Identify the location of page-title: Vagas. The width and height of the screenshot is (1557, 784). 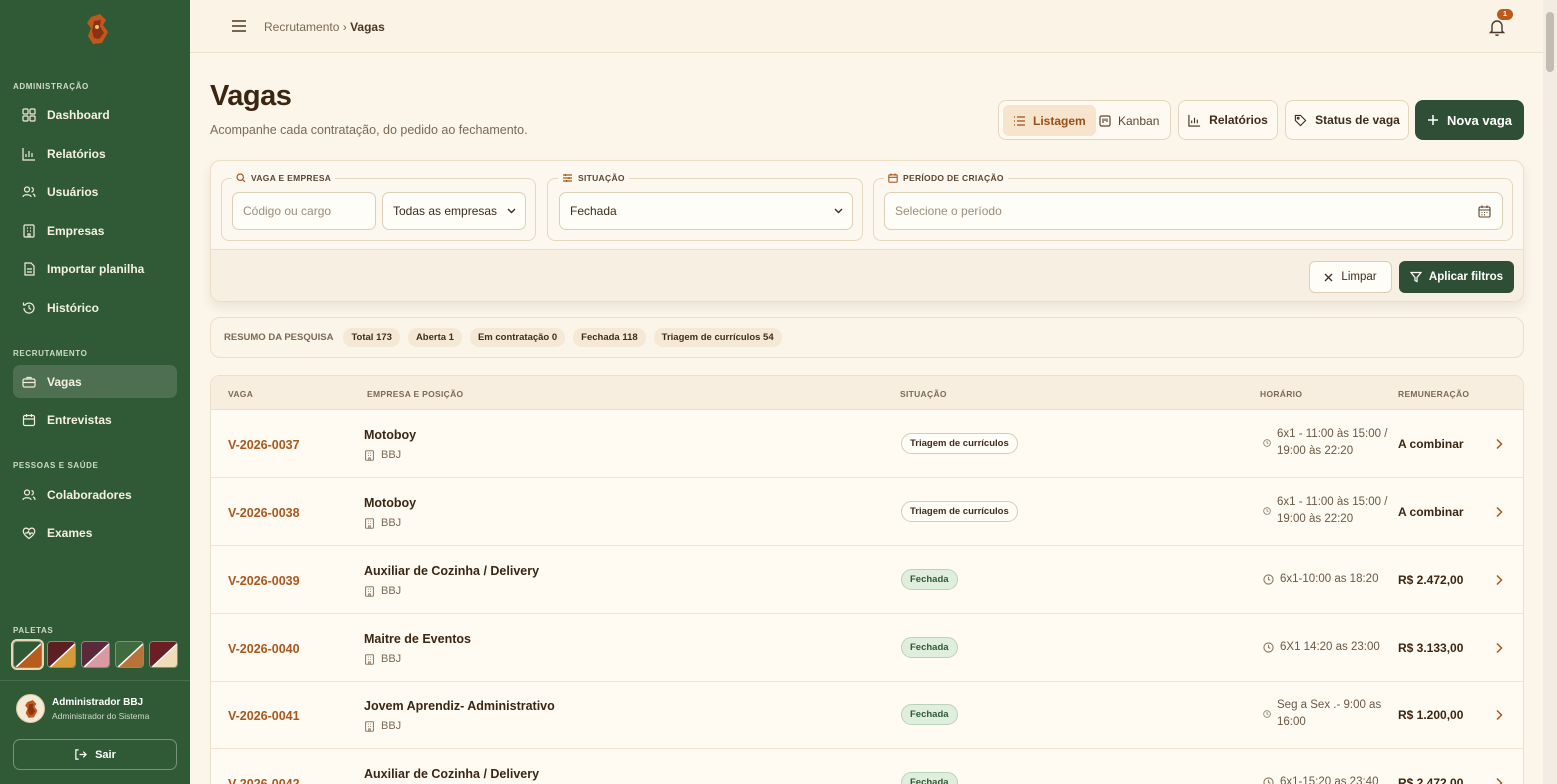
(251, 96).